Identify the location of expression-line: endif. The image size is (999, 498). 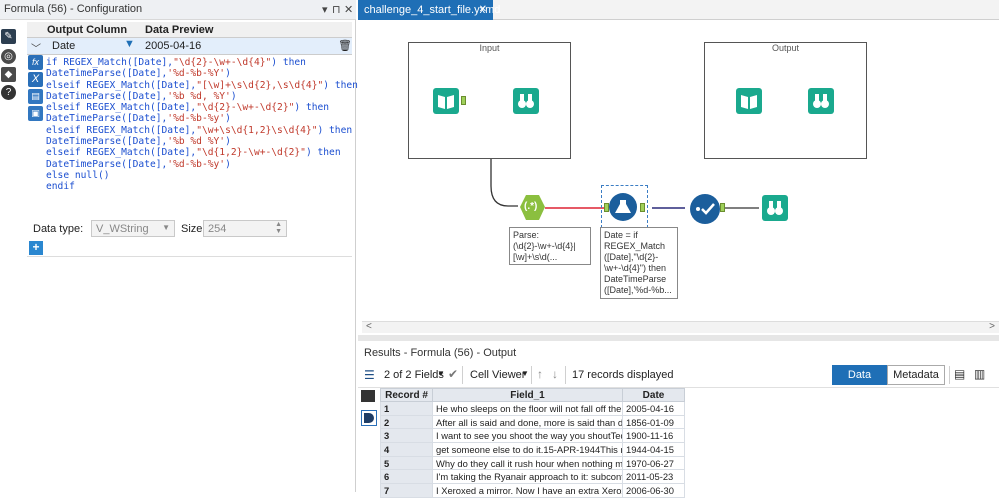
(199, 186).